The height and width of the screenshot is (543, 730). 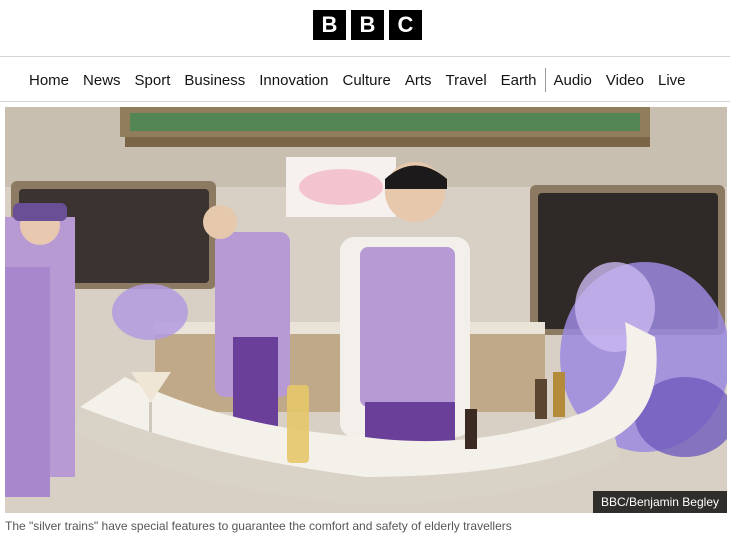 I want to click on nav-item-audio: Audio, so click(x=573, y=80).